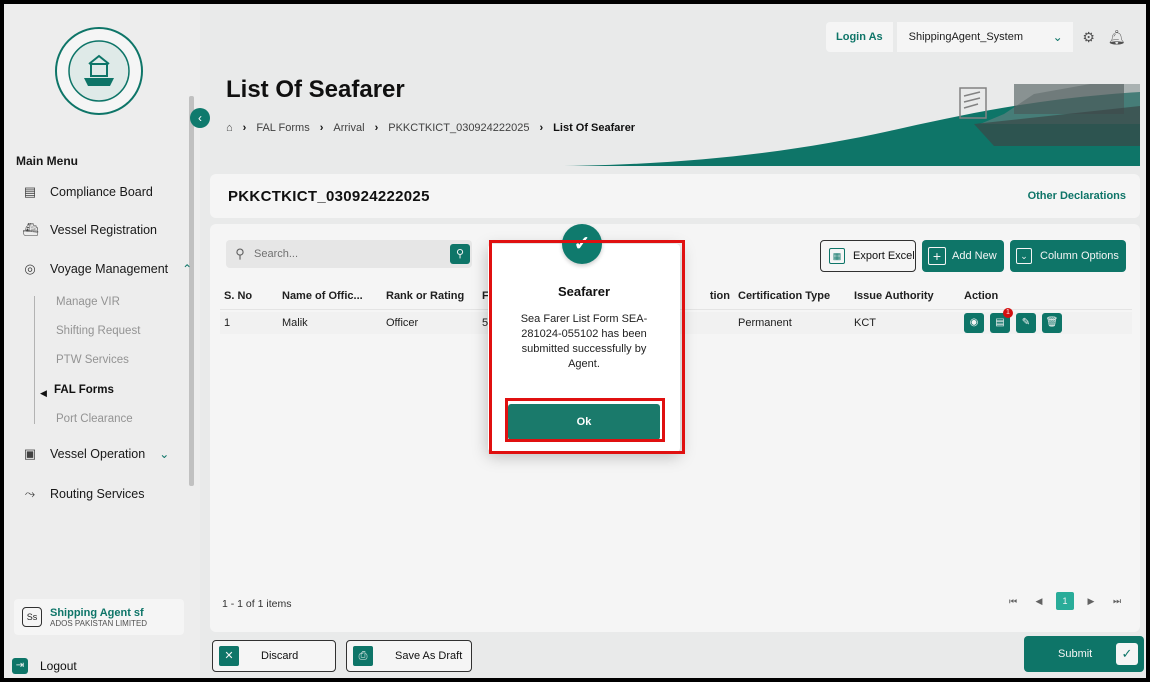 Image resolution: width=1150 pixels, height=682 pixels. Describe the element at coordinates (584, 422) in the screenshot. I see `ok-button: Ok` at that location.